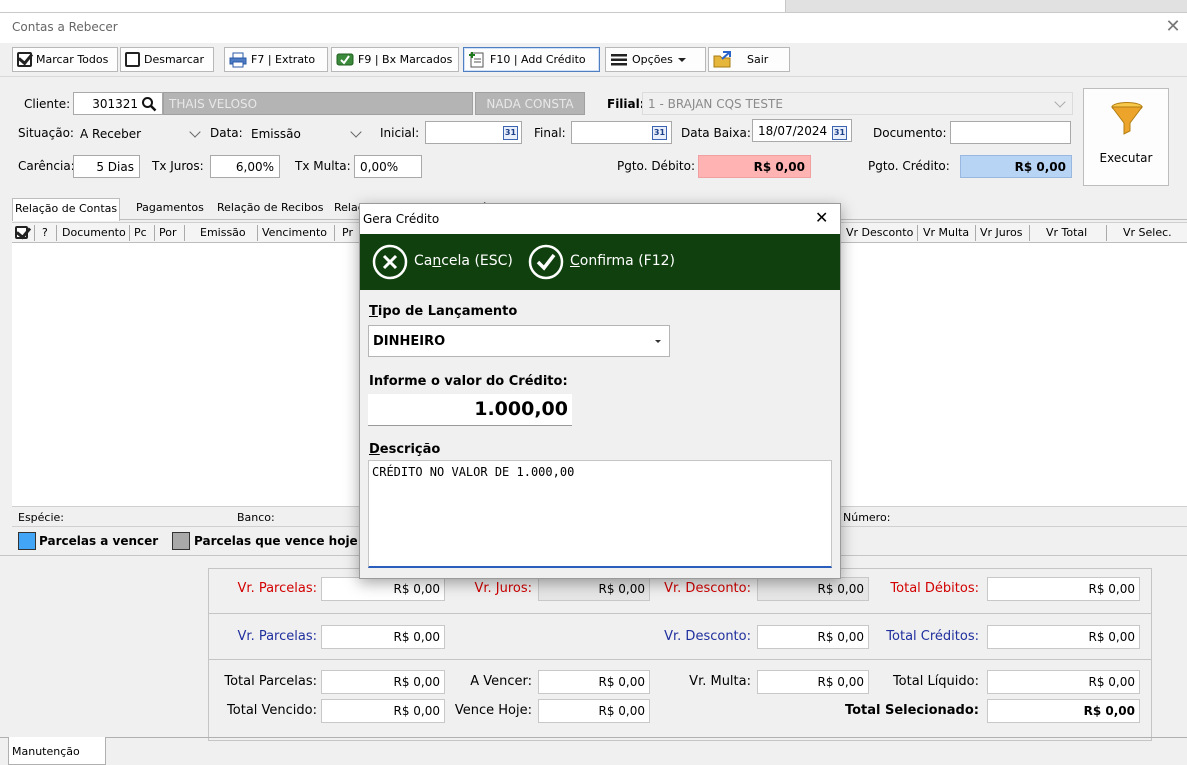  I want to click on a-vencer-legend: Parcelas a vencer, so click(99, 541).